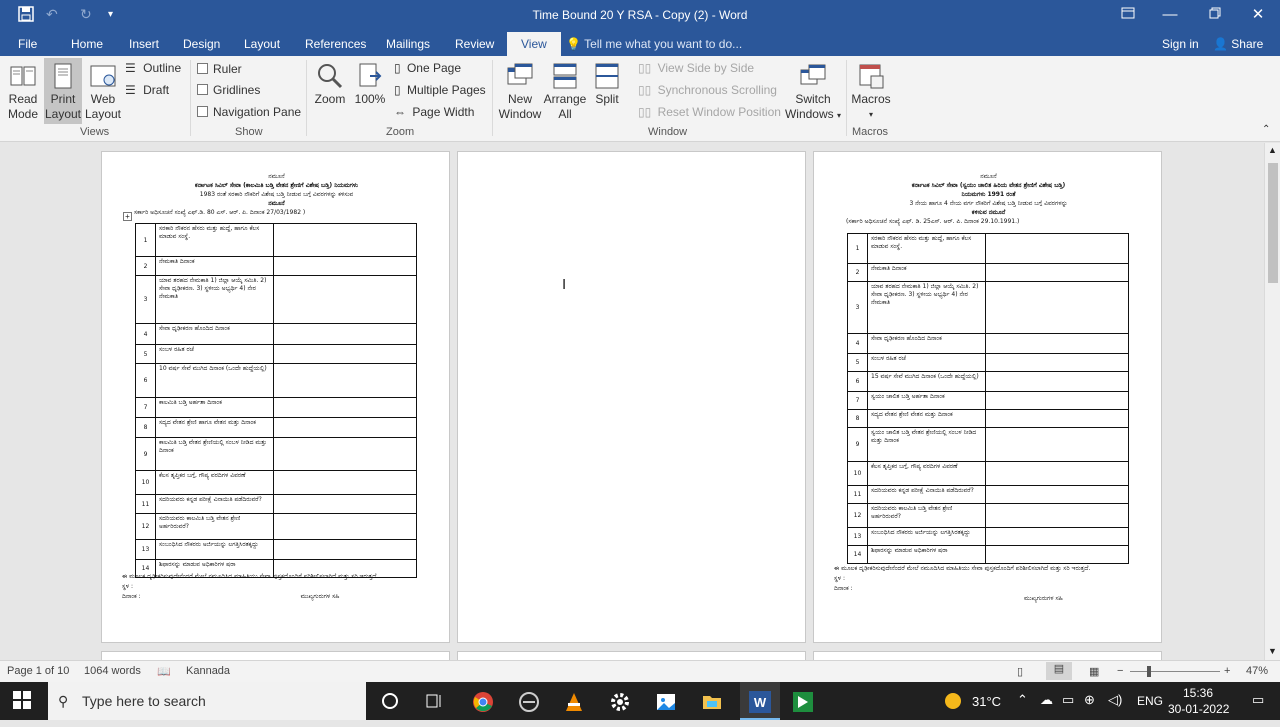 Image resolution: width=1280 pixels, height=727 pixels. What do you see at coordinates (207, 701) in the screenshot?
I see `taskbar-search-box: ⚲ Type here to search` at bounding box center [207, 701].